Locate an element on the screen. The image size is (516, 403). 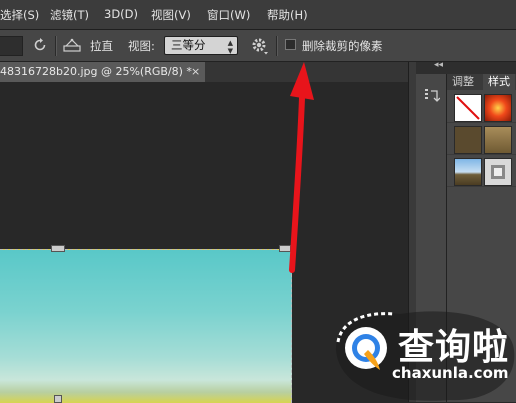
watermark-brand: 查询啦 is located at coordinates (454, 347).